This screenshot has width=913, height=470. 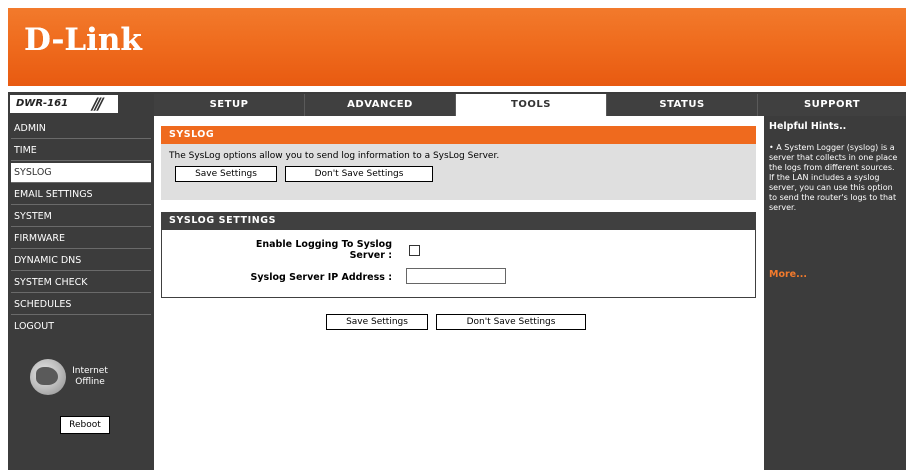 What do you see at coordinates (531, 105) in the screenshot?
I see `tab-tools: TOOLS` at bounding box center [531, 105].